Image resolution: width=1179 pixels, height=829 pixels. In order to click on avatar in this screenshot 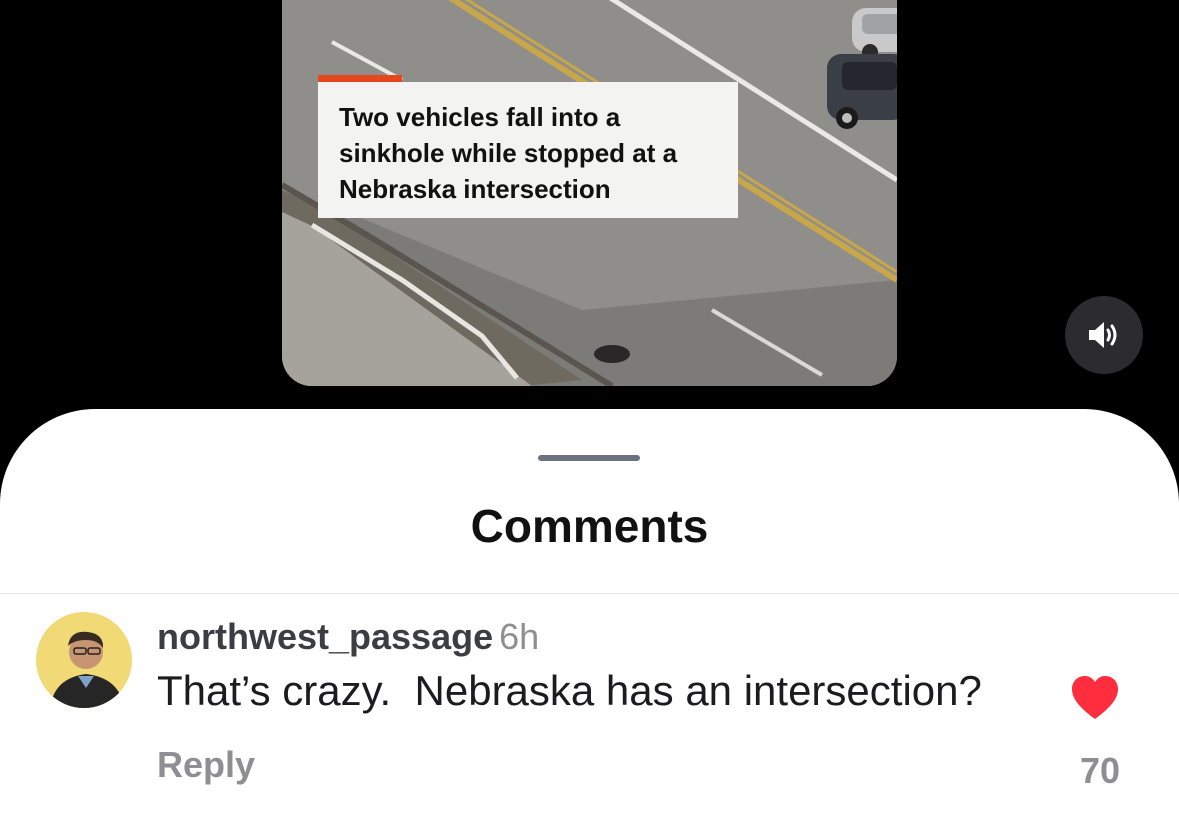, I will do `click(84, 660)`.